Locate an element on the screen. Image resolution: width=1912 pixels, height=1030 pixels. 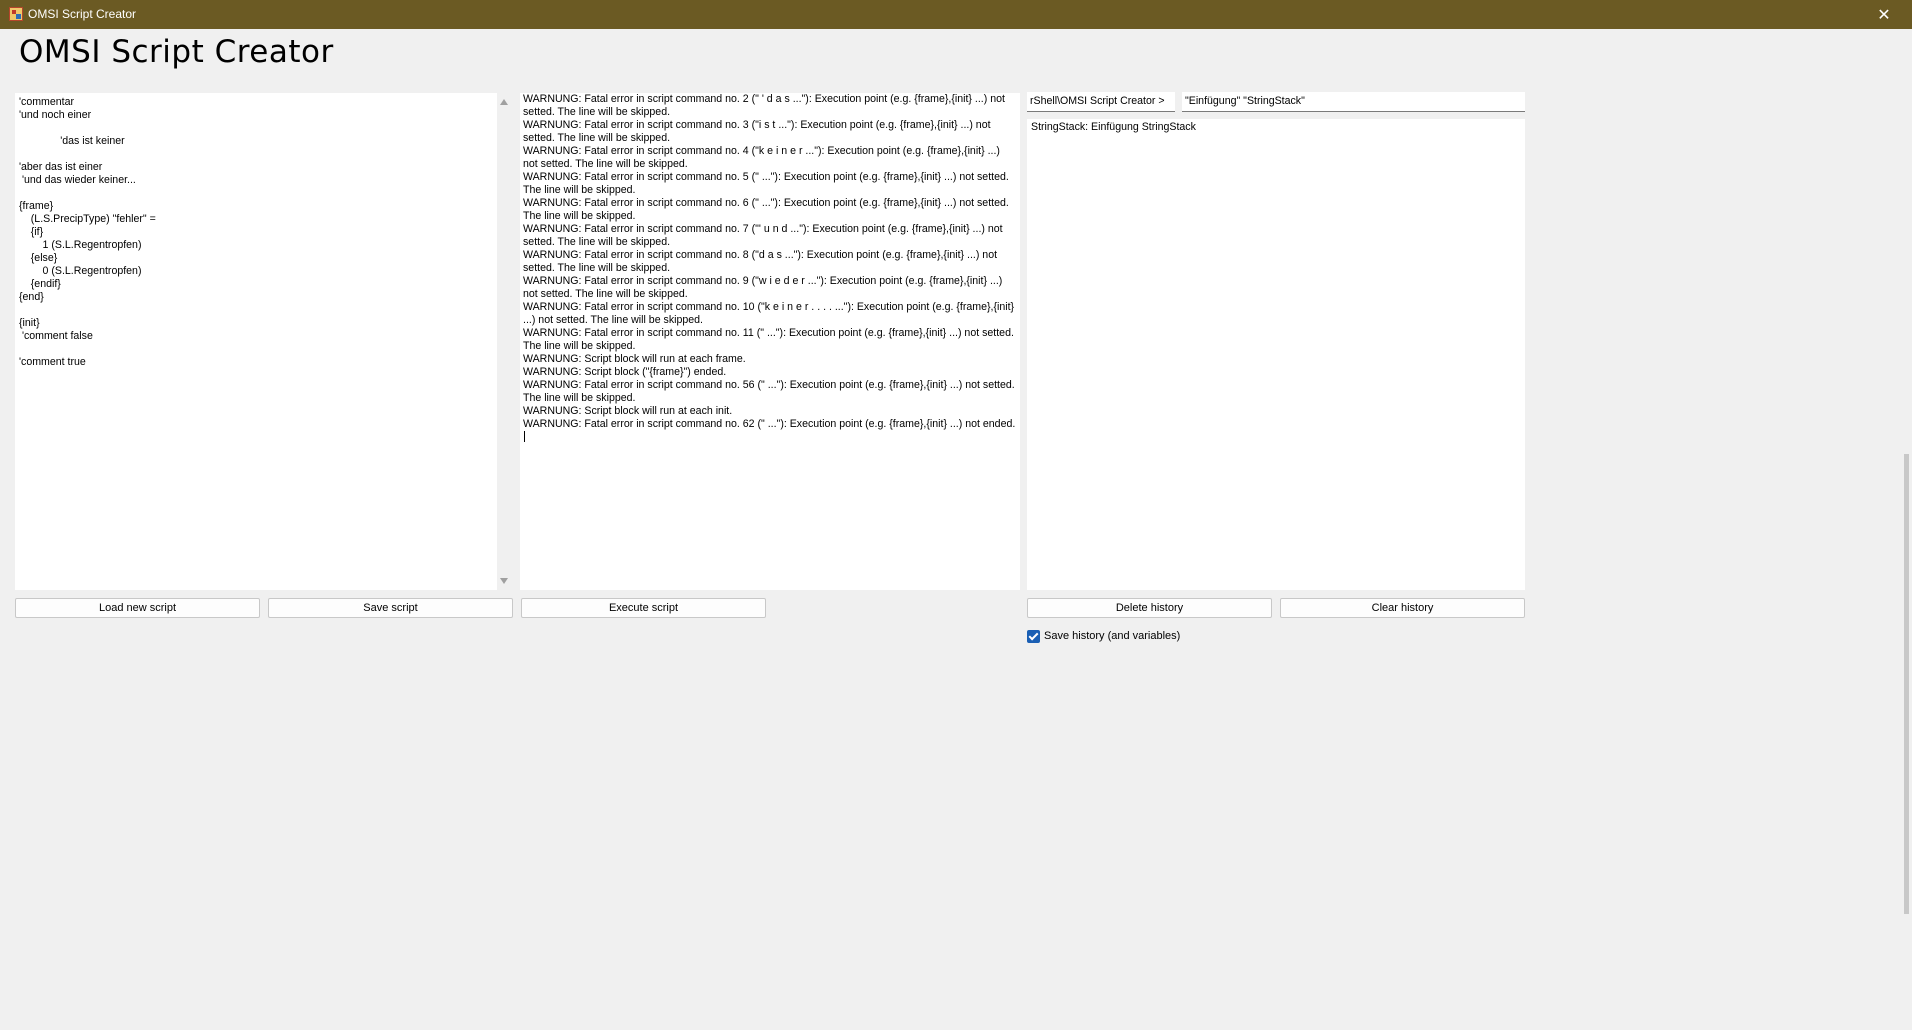
script-line: {frame} is located at coordinates (36, 206).